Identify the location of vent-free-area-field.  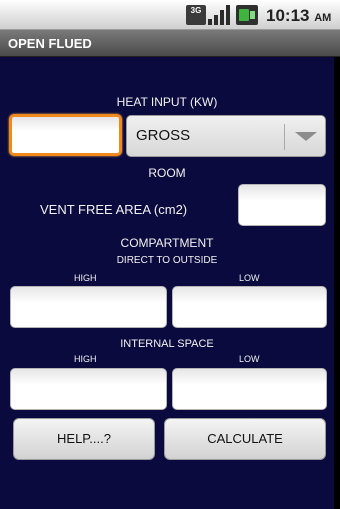
(282, 205).